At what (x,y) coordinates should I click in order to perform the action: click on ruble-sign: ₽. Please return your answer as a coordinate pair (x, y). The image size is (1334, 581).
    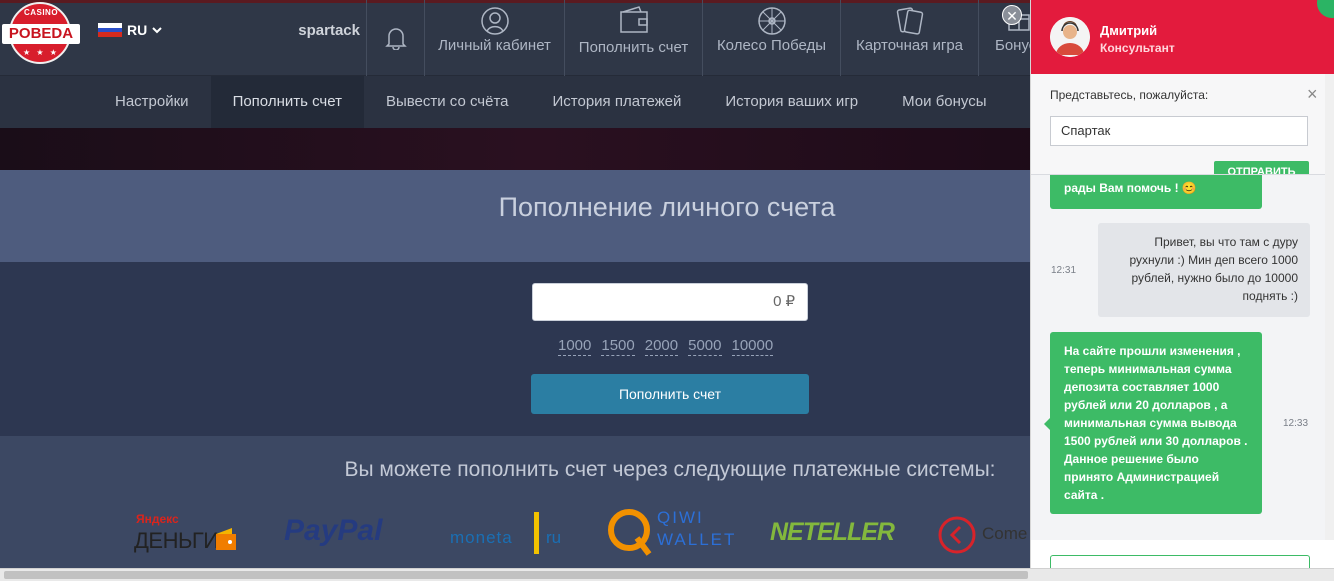
    Looking at the image, I should click on (790, 301).